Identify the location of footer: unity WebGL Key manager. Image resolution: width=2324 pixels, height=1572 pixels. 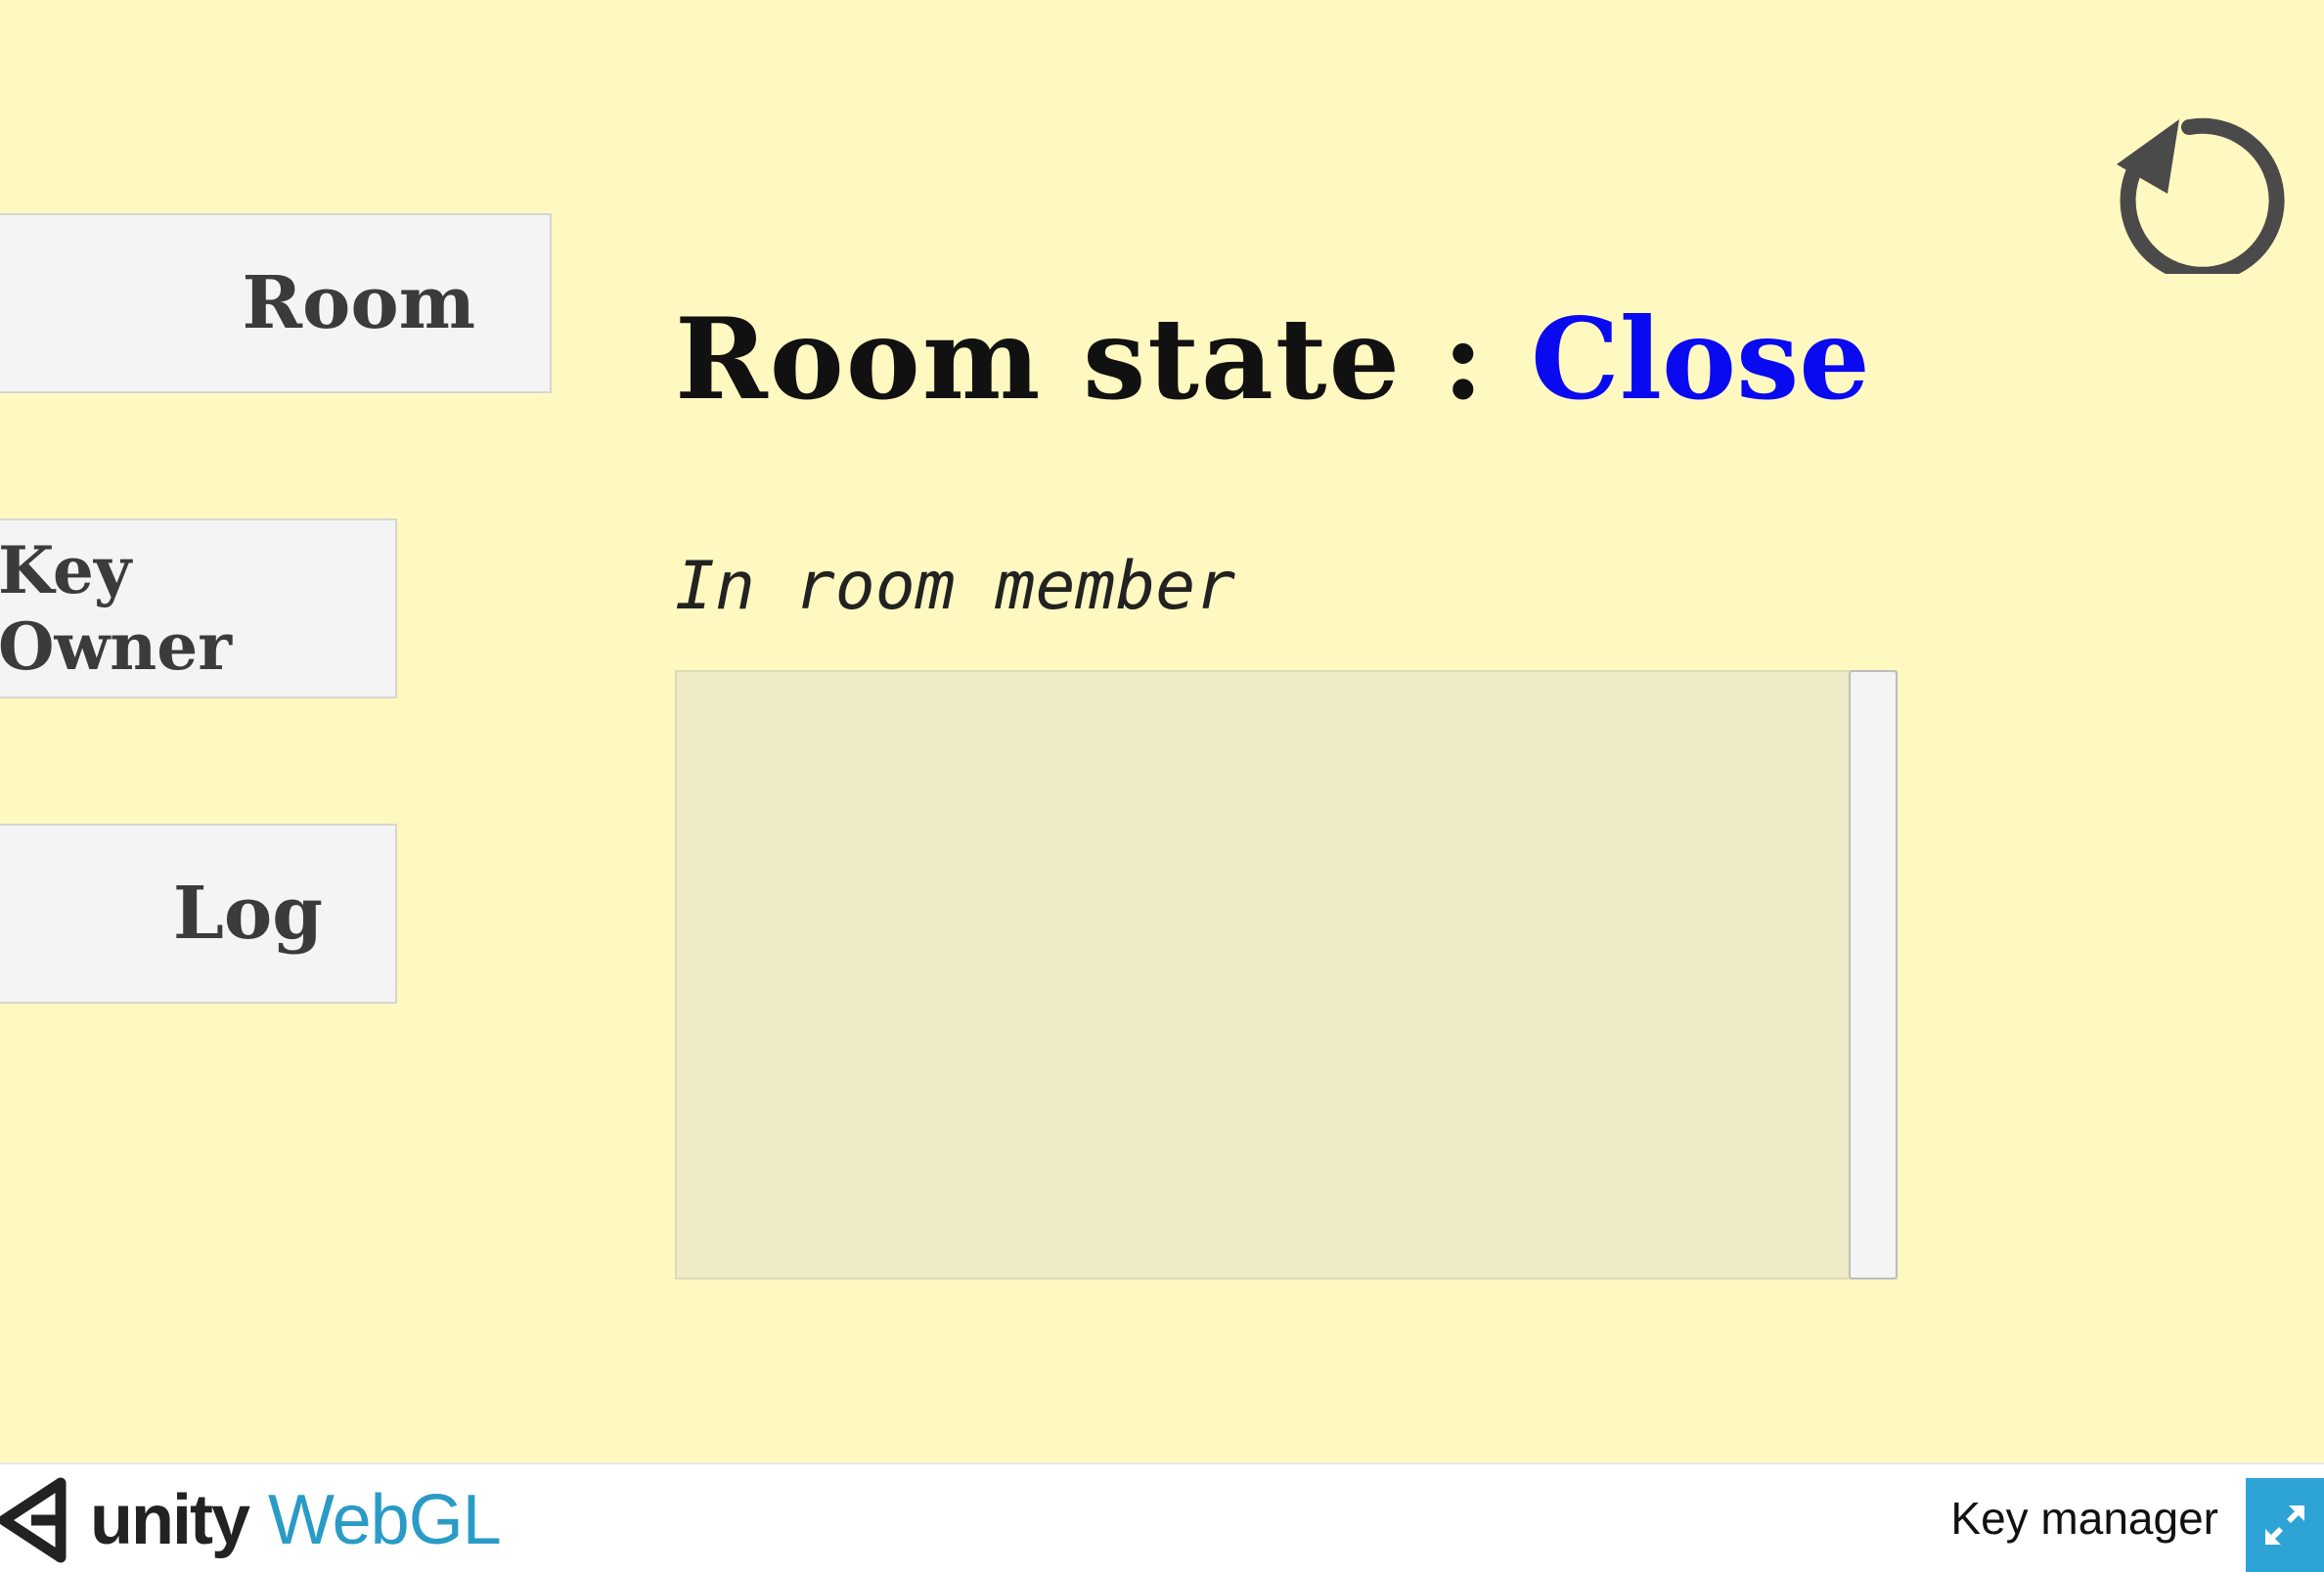
(1162, 1517).